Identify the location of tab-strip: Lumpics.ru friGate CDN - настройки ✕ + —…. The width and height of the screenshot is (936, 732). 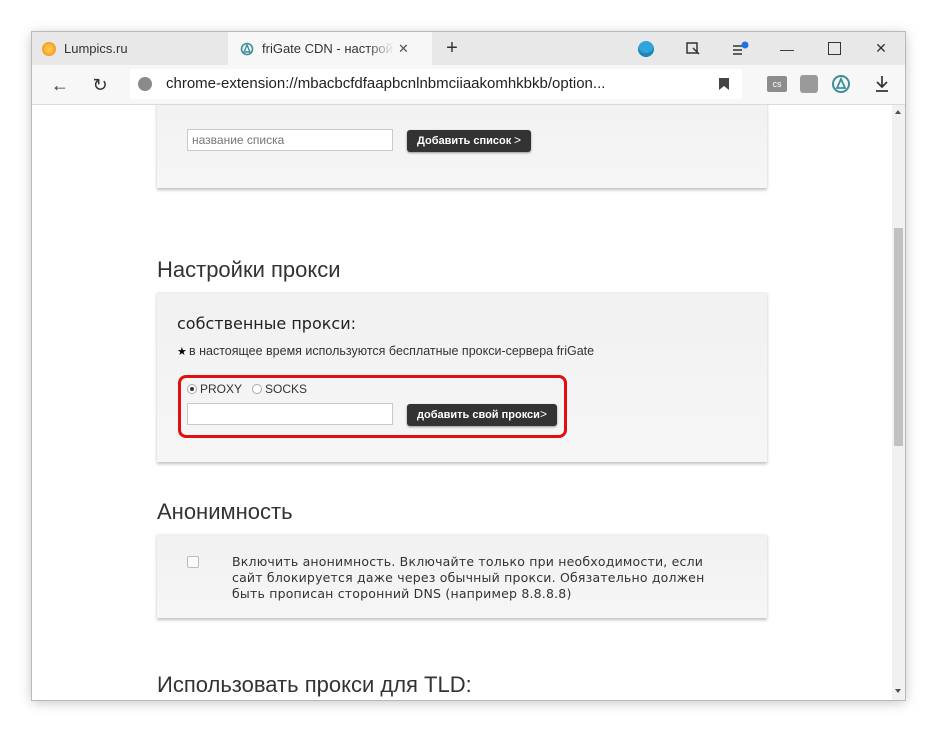
(468, 48).